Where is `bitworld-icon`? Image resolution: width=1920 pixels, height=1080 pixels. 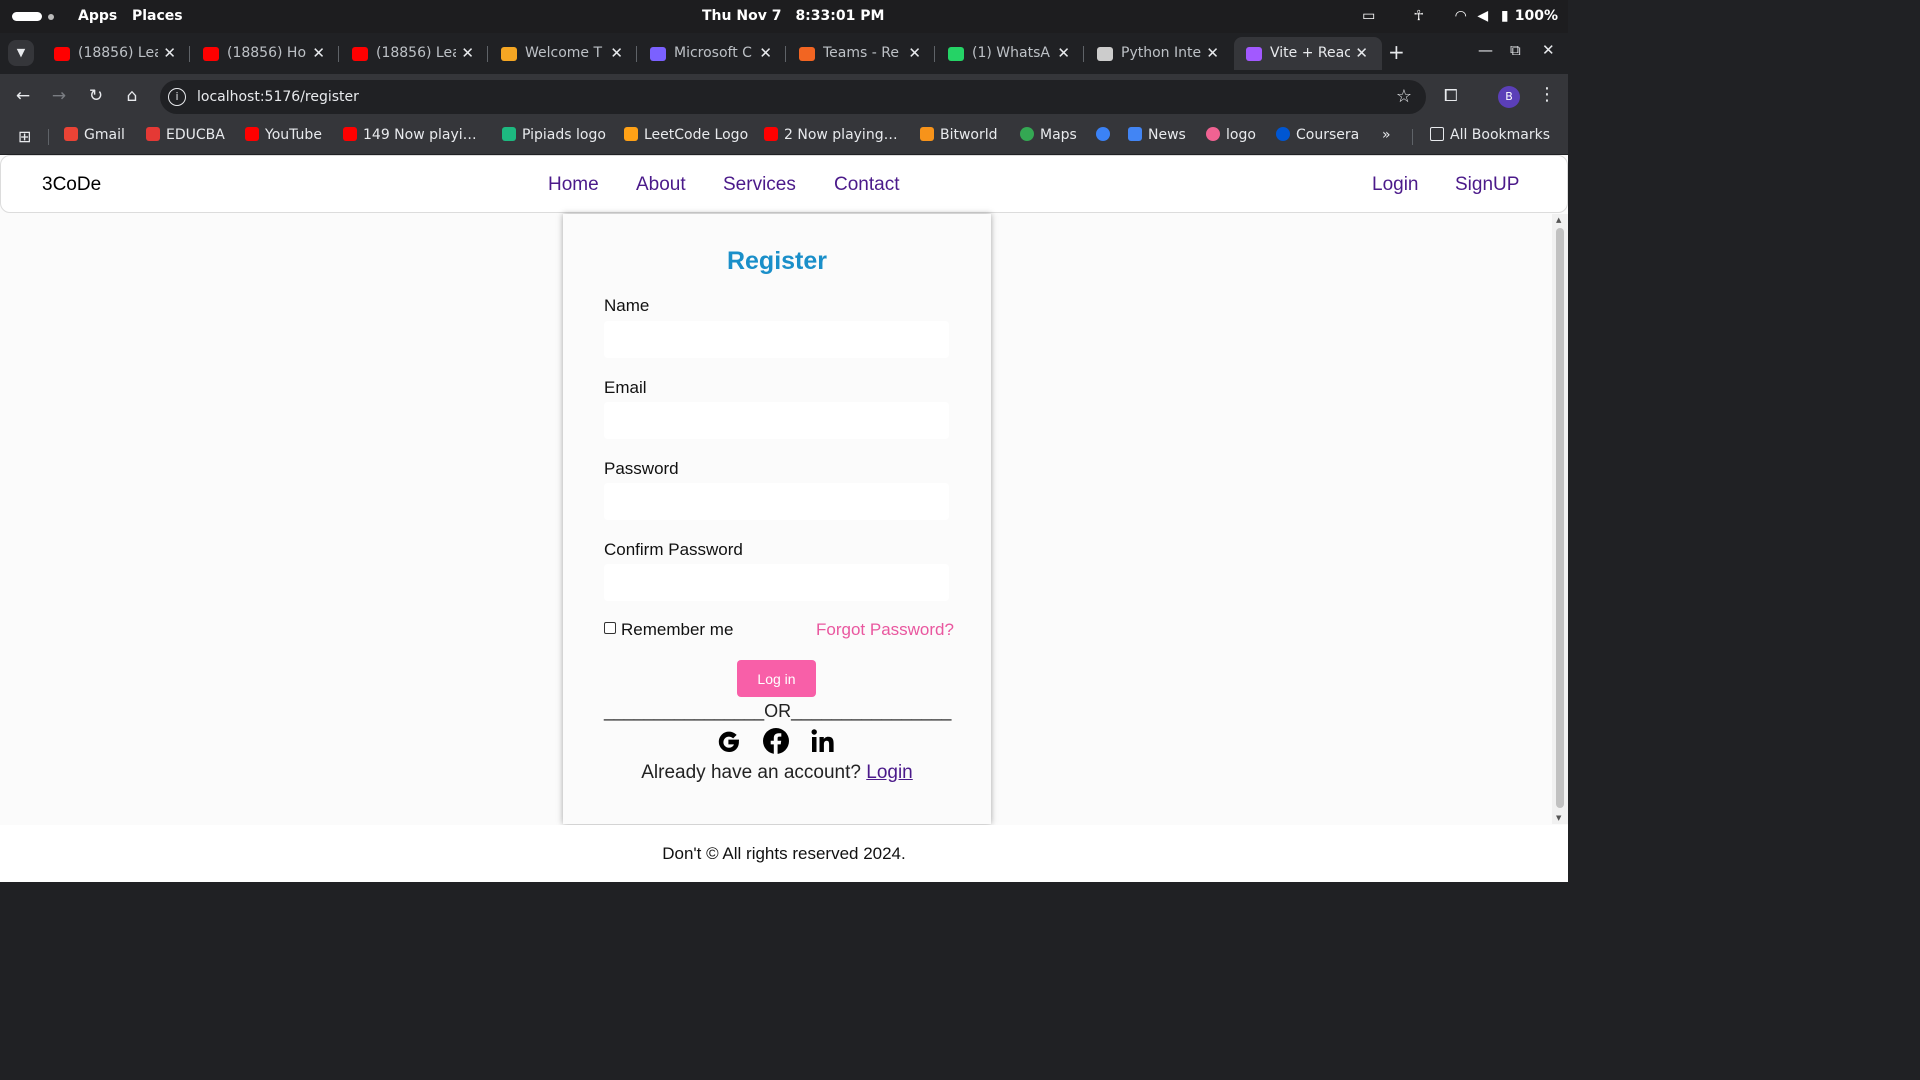 bitworld-icon is located at coordinates (927, 134).